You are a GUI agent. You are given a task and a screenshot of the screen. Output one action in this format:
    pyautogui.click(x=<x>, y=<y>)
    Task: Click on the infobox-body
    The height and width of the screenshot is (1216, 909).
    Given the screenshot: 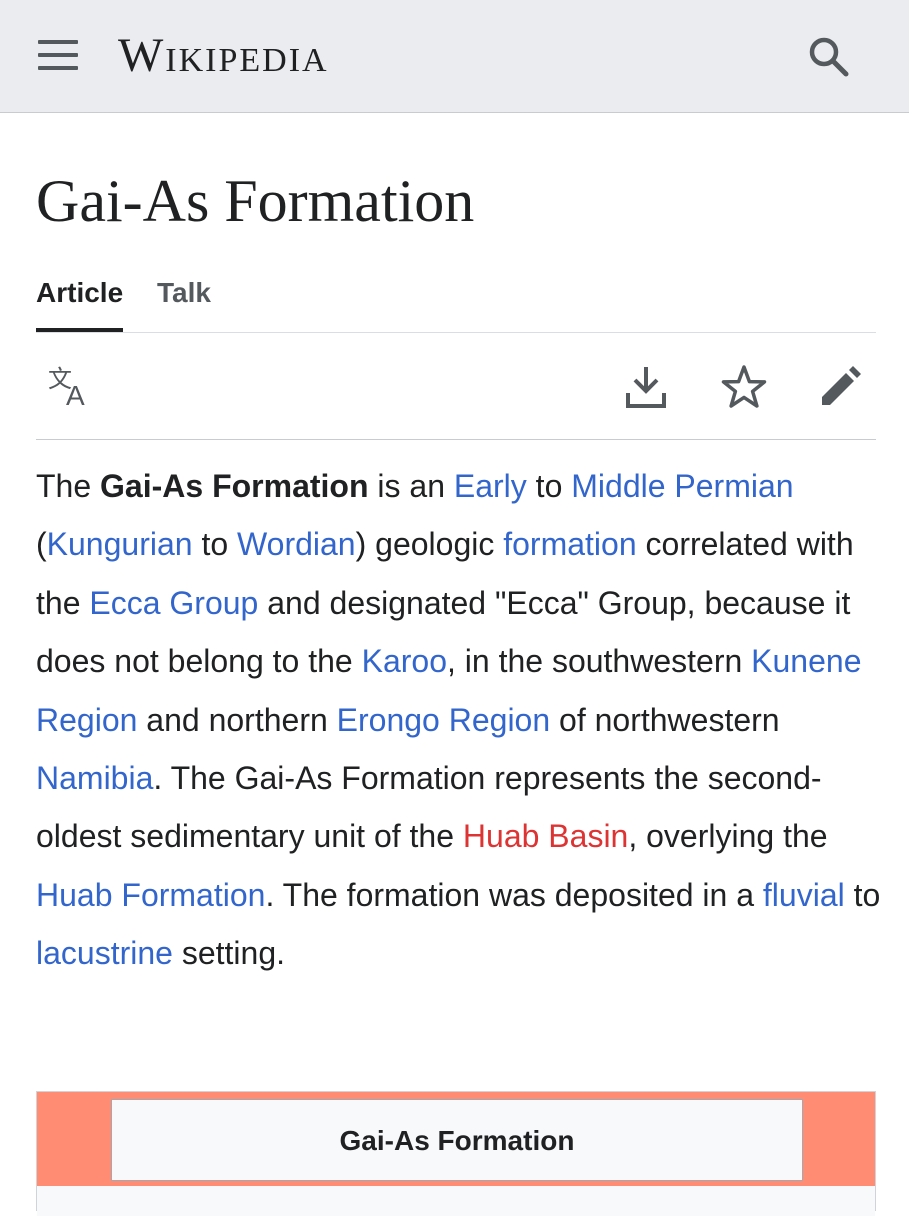 What is the action you would take?
    pyautogui.click(x=456, y=1201)
    